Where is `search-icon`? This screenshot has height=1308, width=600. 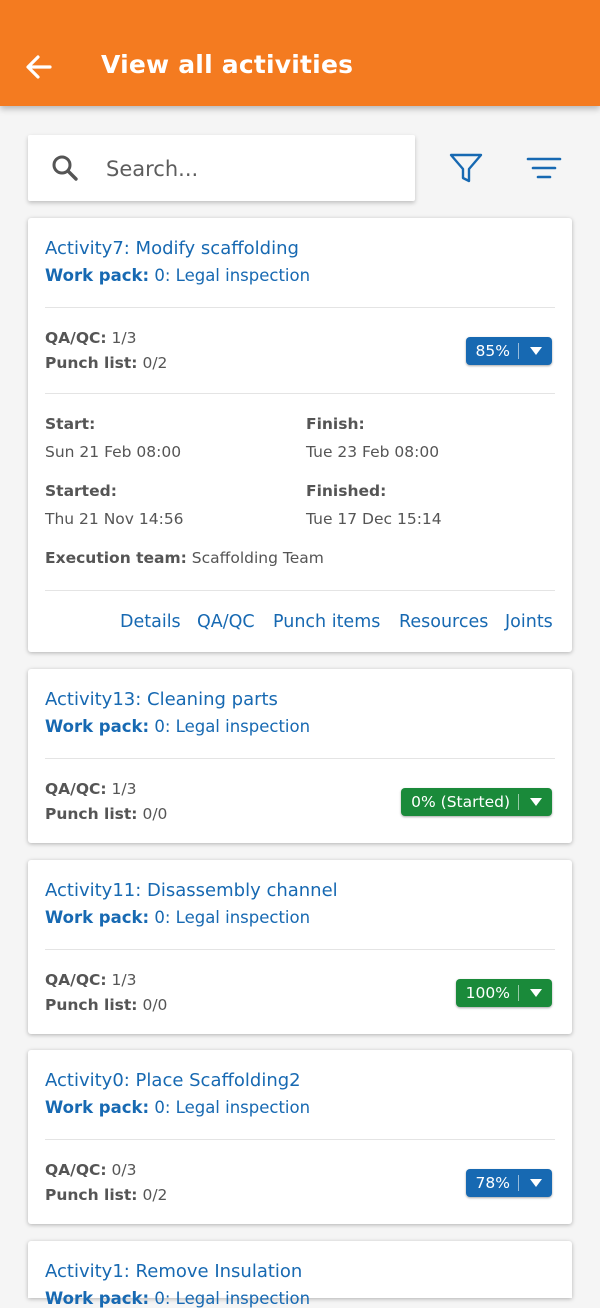 search-icon is located at coordinates (65, 168).